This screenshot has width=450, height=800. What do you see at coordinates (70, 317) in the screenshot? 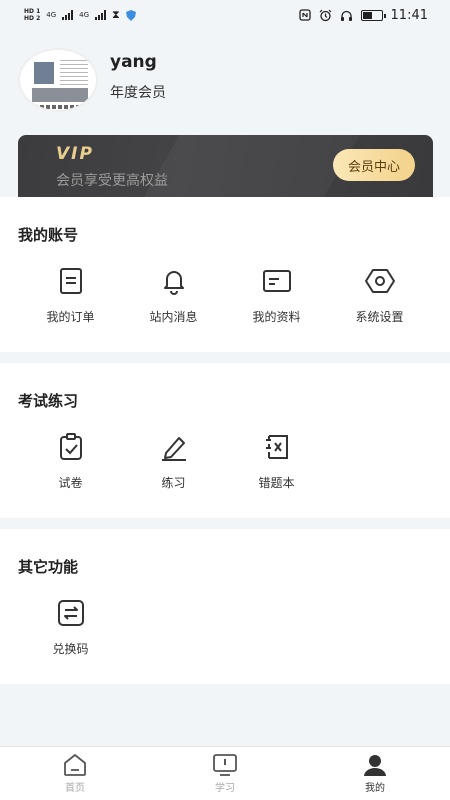
I see `grid-item-label: 我的订单` at bounding box center [70, 317].